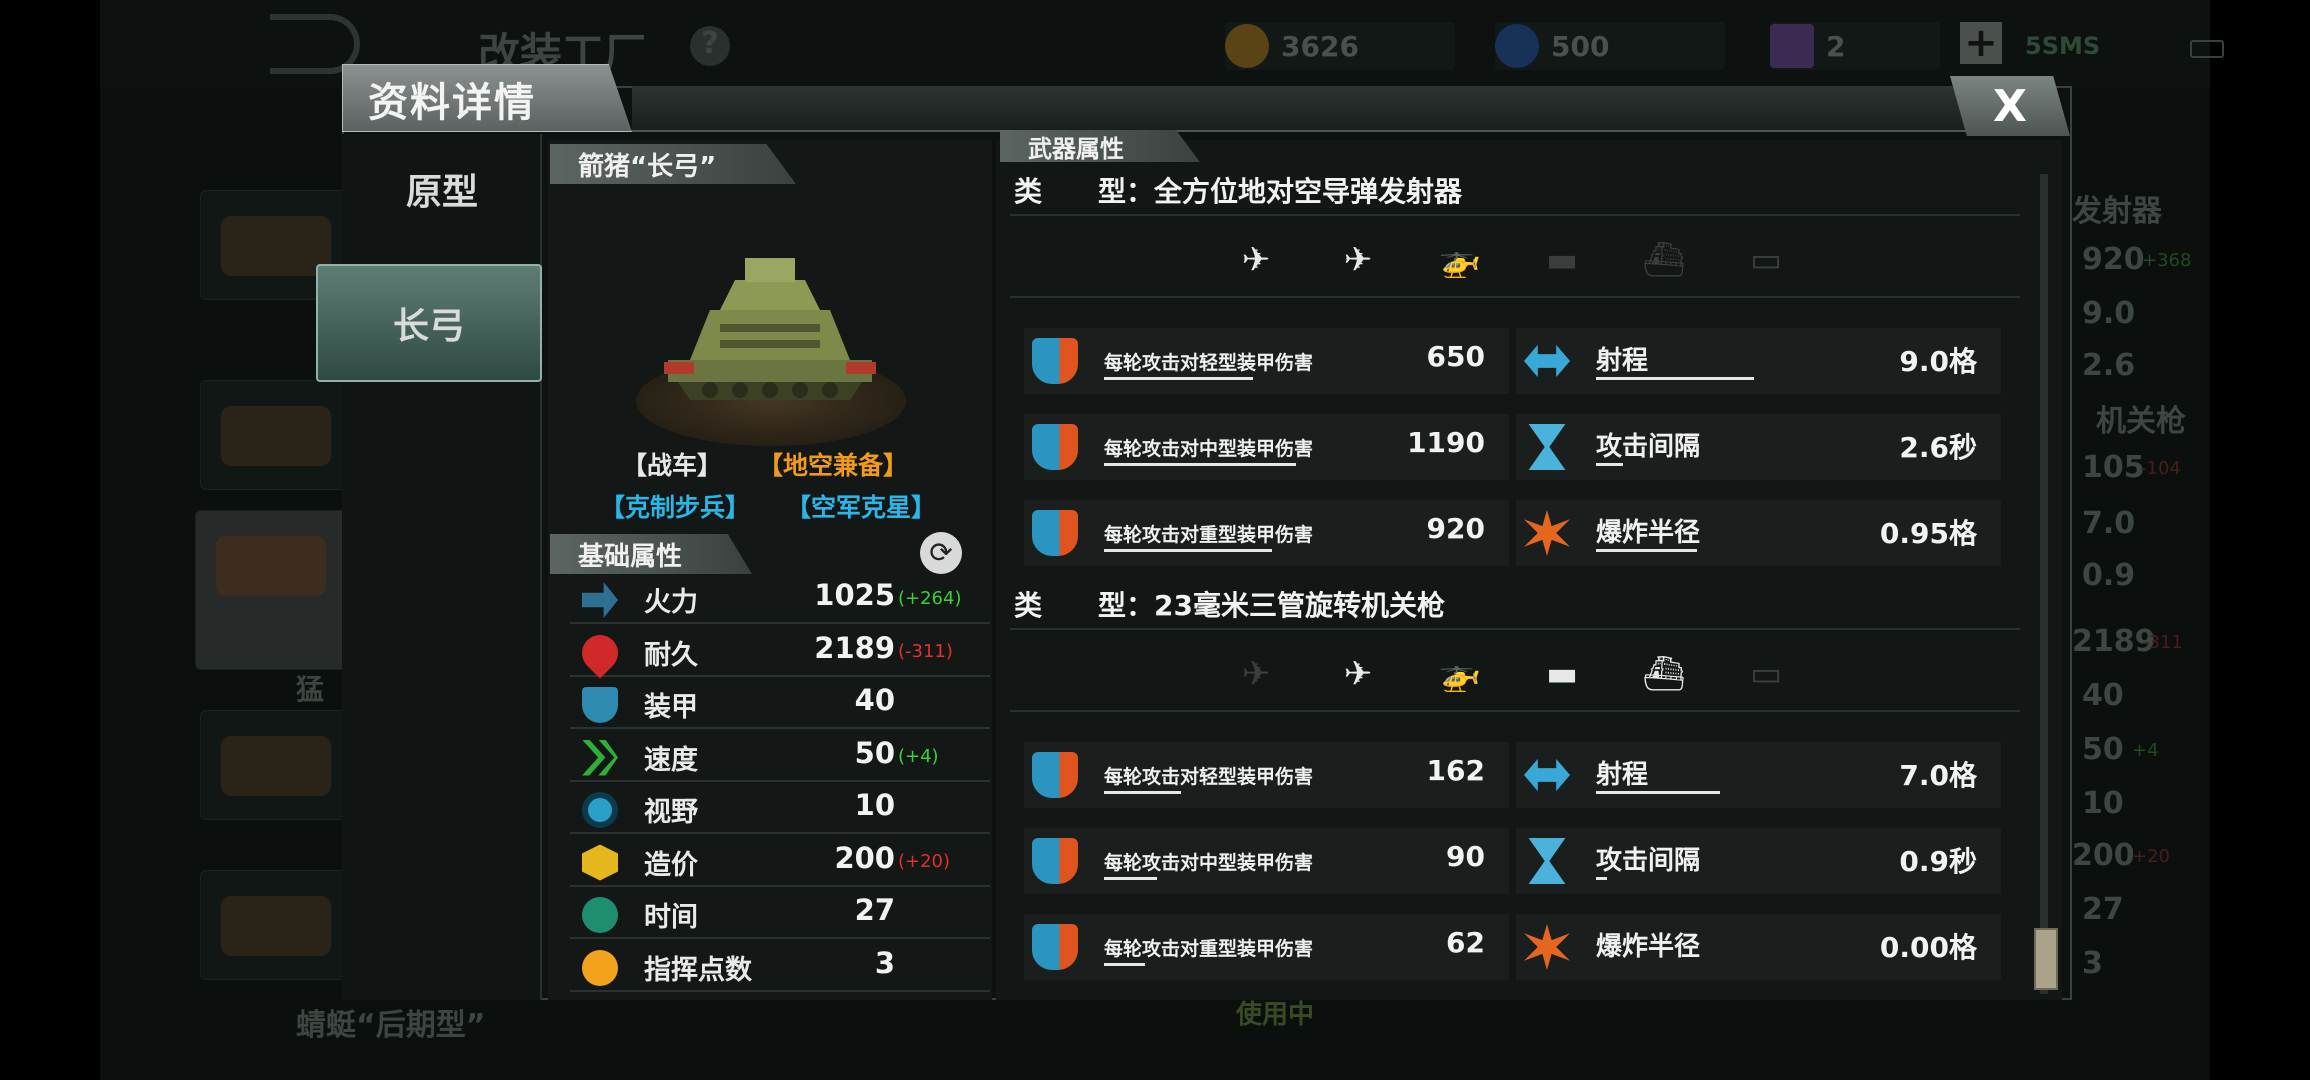 The height and width of the screenshot is (1080, 2310). Describe the element at coordinates (780, 704) in the screenshot. I see `attribute-row: 装甲 40` at that location.